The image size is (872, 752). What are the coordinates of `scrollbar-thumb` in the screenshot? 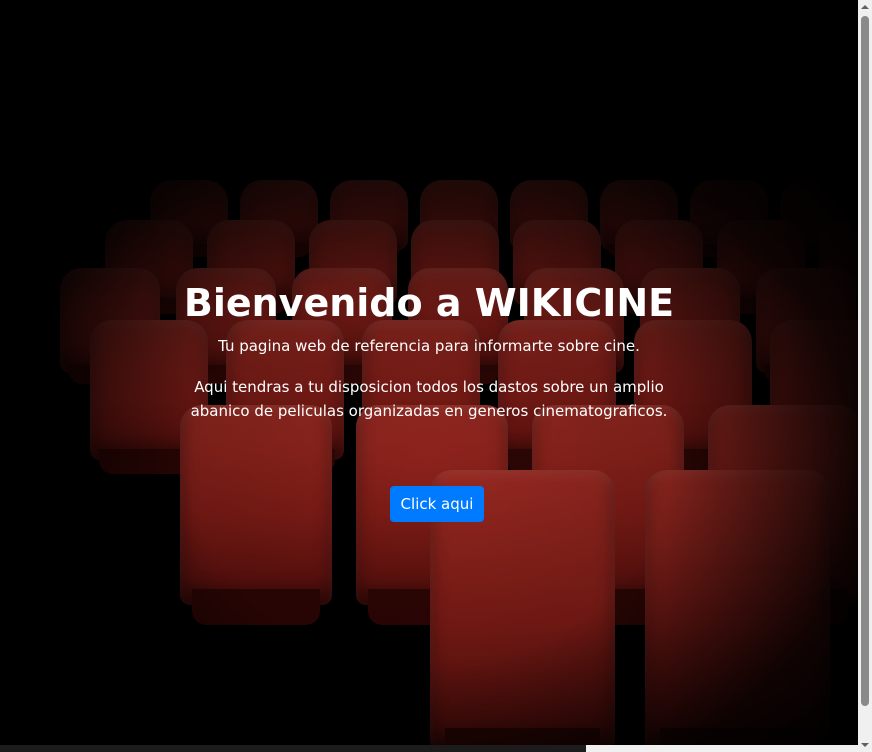 It's located at (865, 361).